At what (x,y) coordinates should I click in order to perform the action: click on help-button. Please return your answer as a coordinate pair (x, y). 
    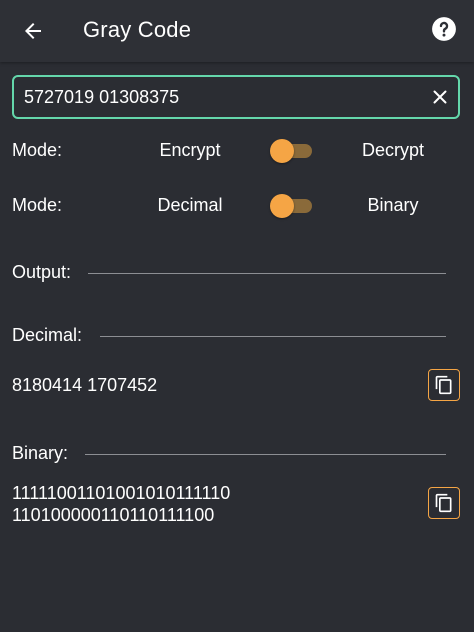
    Looking at the image, I should click on (444, 29).